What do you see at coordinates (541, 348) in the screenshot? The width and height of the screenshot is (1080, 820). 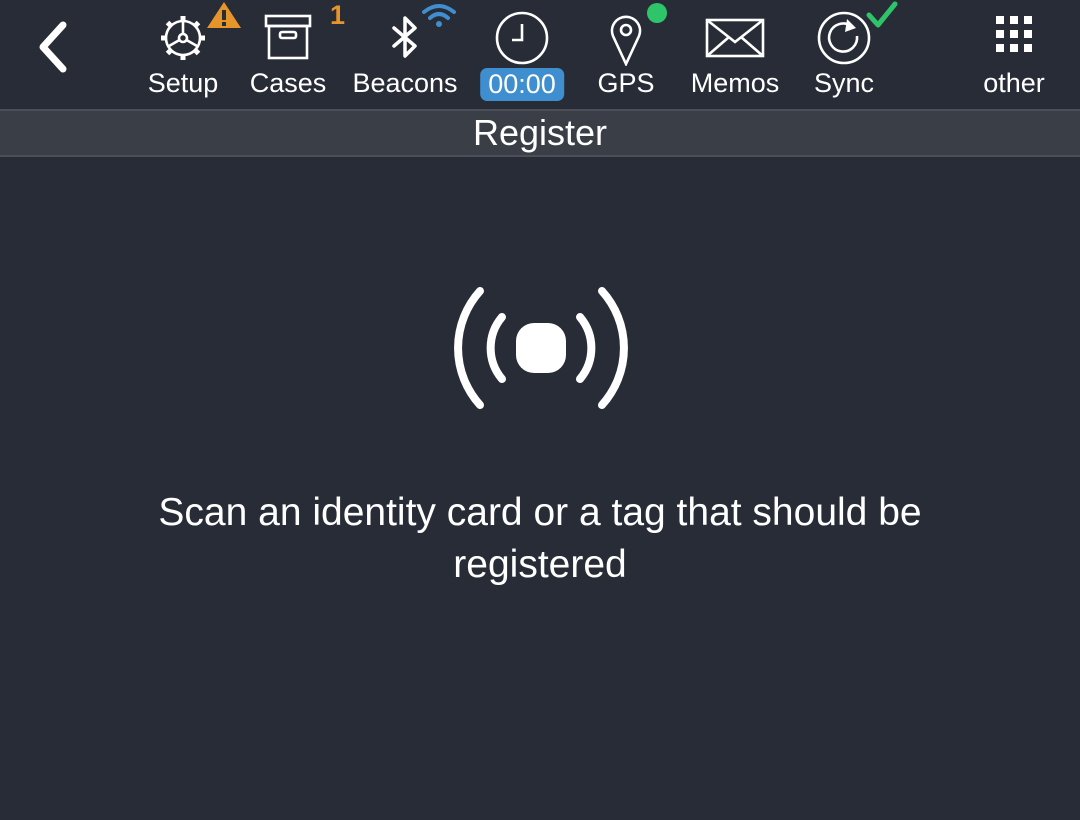 I see `nfc-signal-icon` at bounding box center [541, 348].